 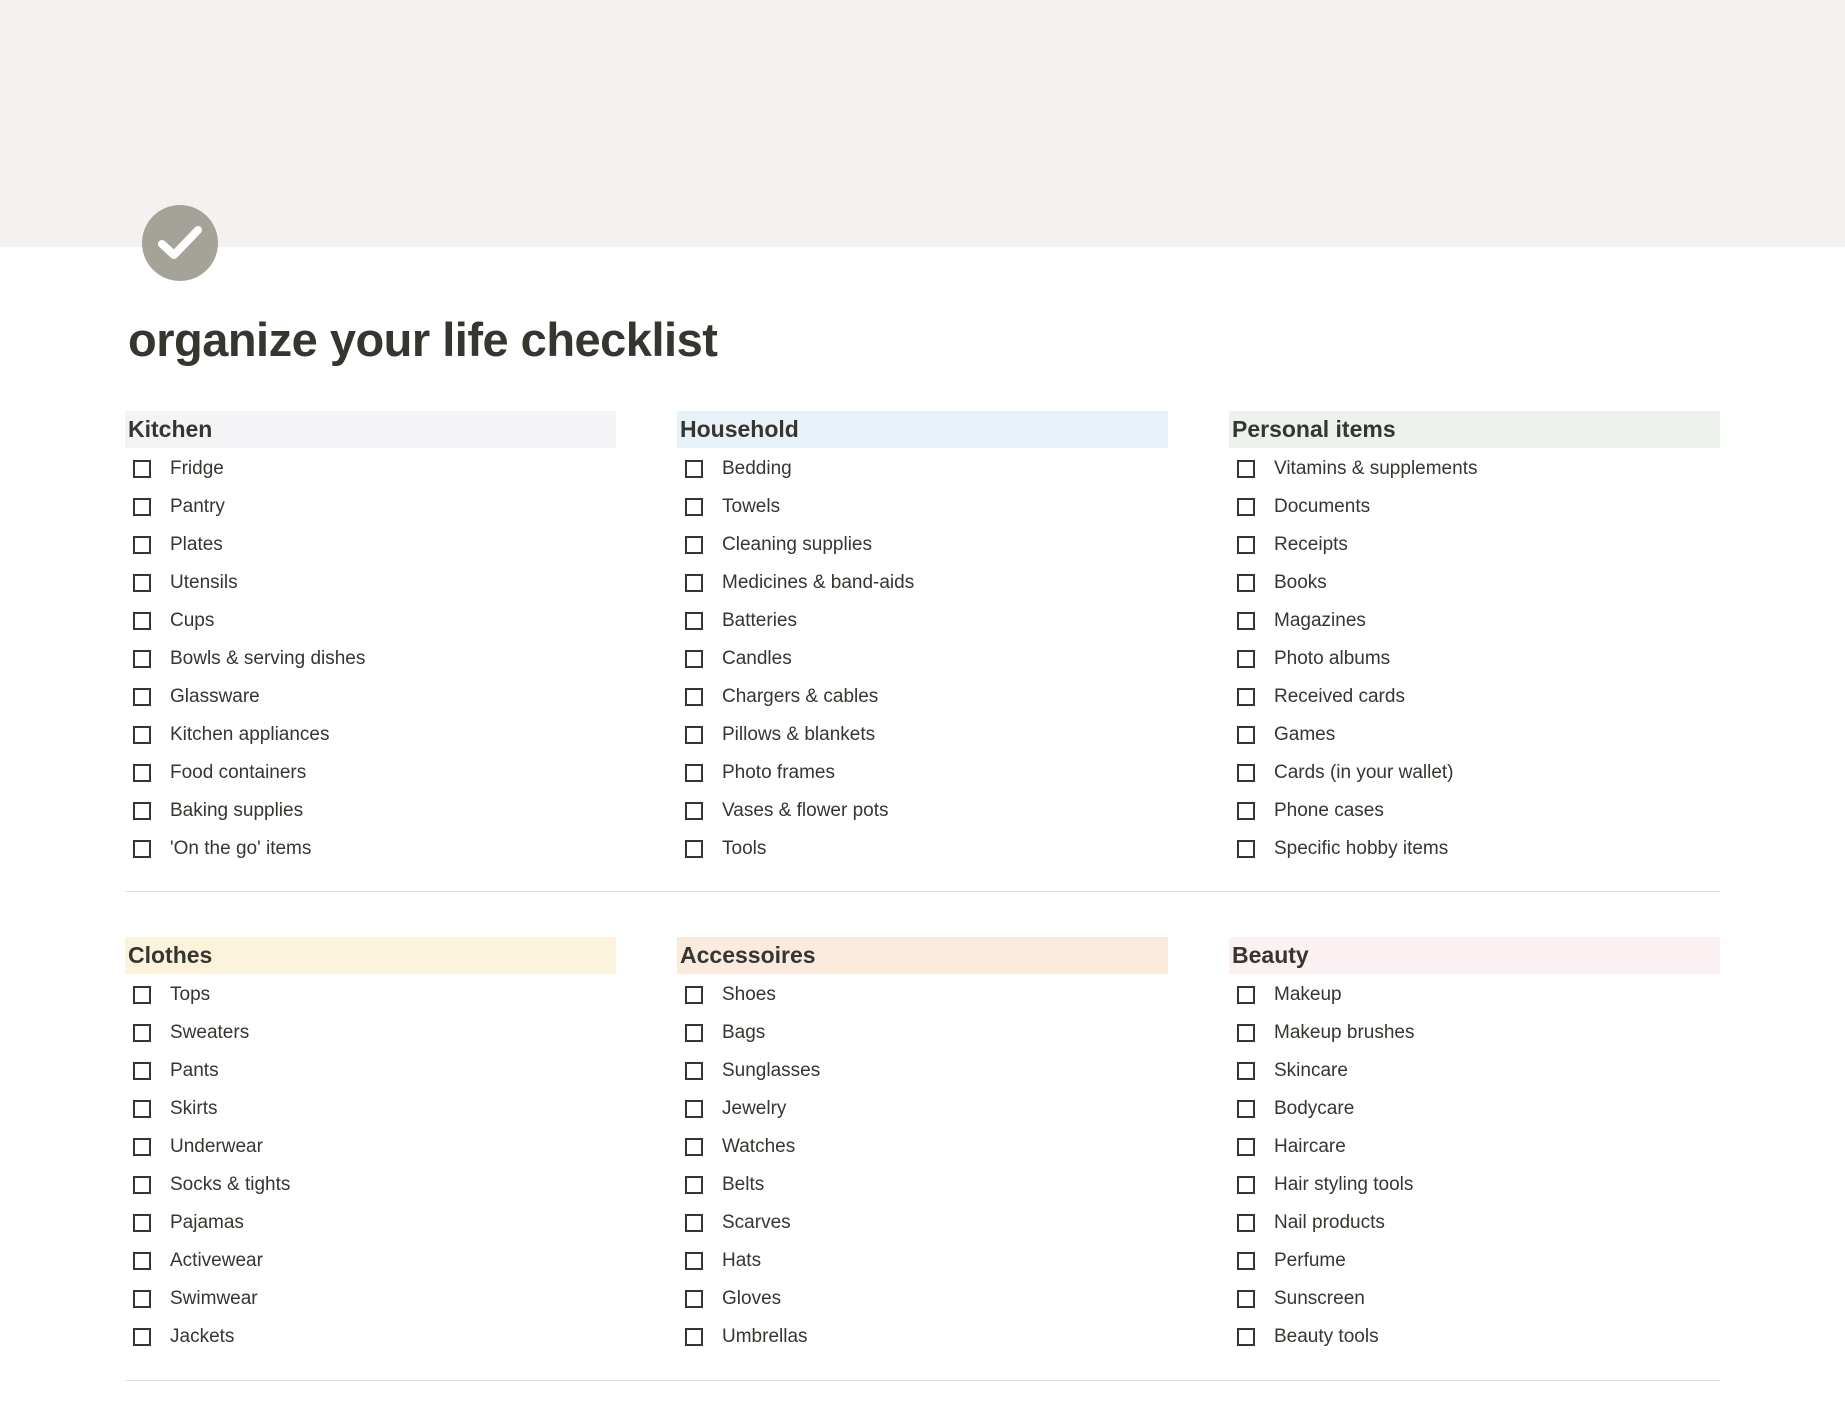 What do you see at coordinates (370, 583) in the screenshot?
I see `checklist-item: Utensils` at bounding box center [370, 583].